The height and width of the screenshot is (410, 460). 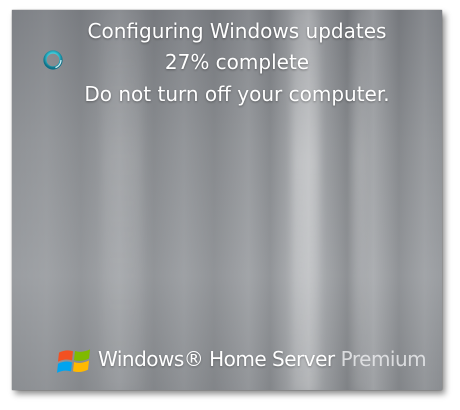 I want to click on progress-text: 27% complete, so click(x=237, y=62).